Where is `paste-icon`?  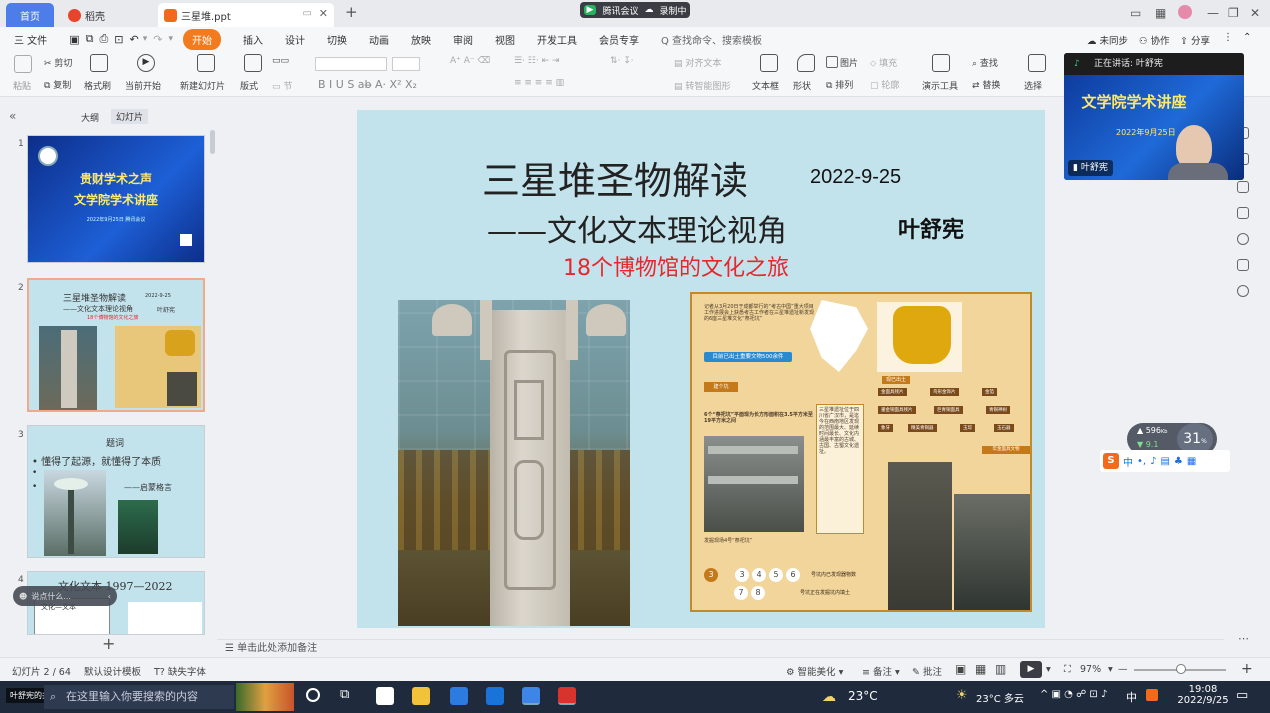 paste-icon is located at coordinates (23, 64).